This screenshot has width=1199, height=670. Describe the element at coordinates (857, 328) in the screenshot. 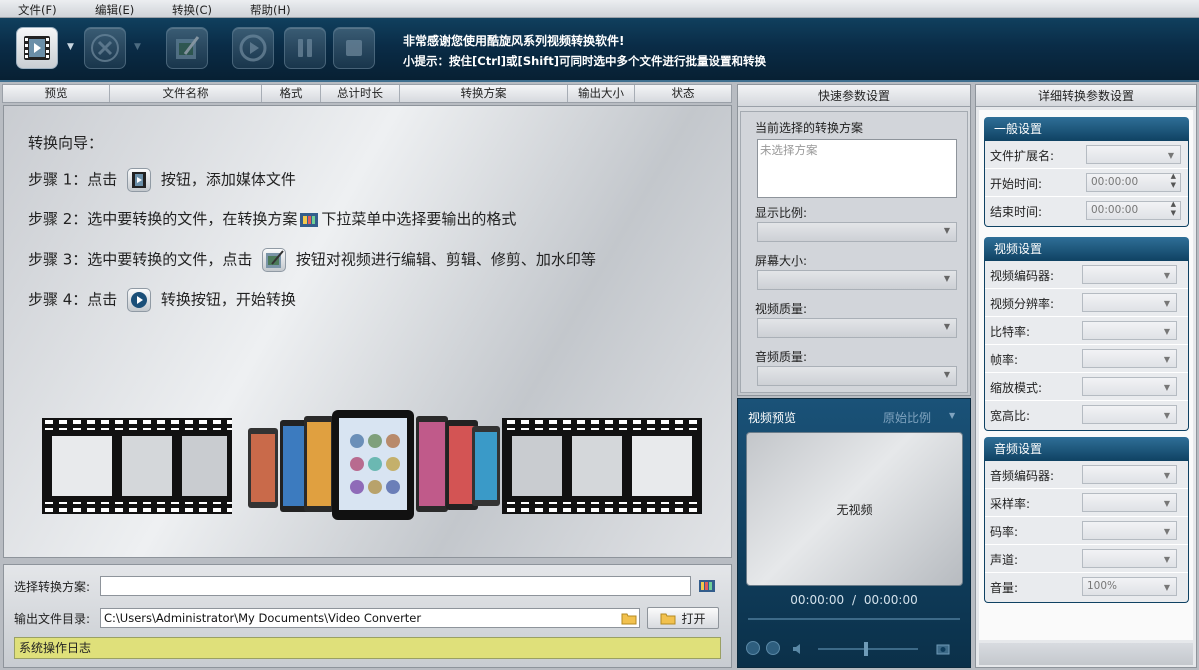

I see `video-quality-select: ▼` at that location.